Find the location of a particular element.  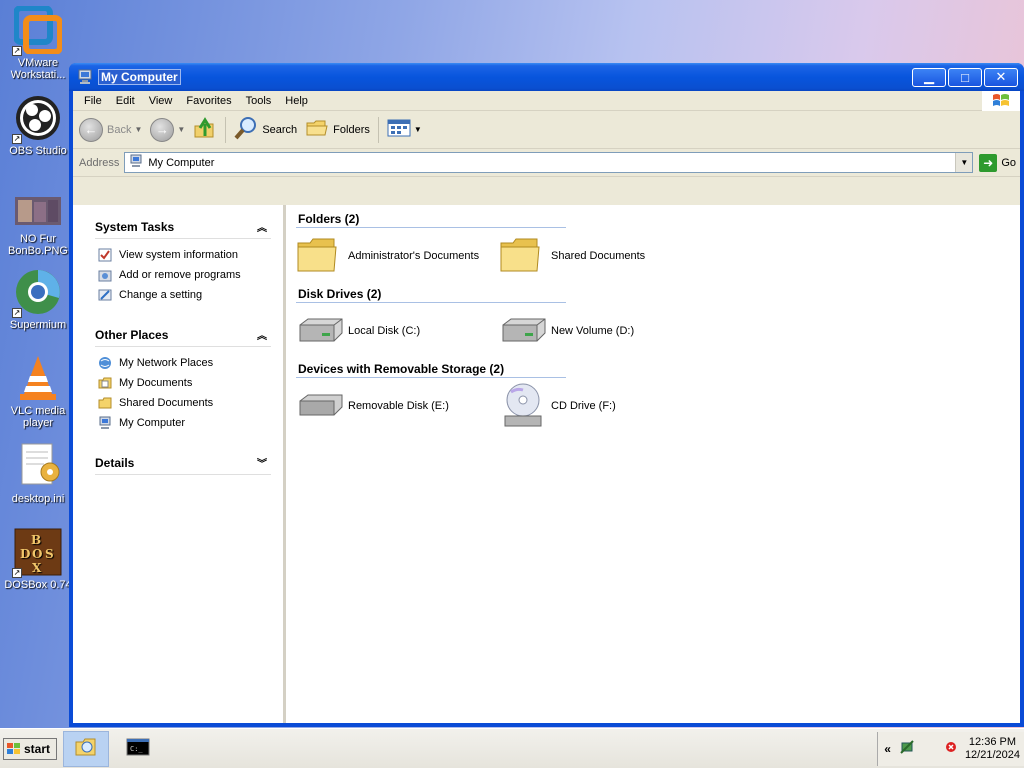

link-add-remove-programs: Add or remove programs is located at coordinates (183, 275).